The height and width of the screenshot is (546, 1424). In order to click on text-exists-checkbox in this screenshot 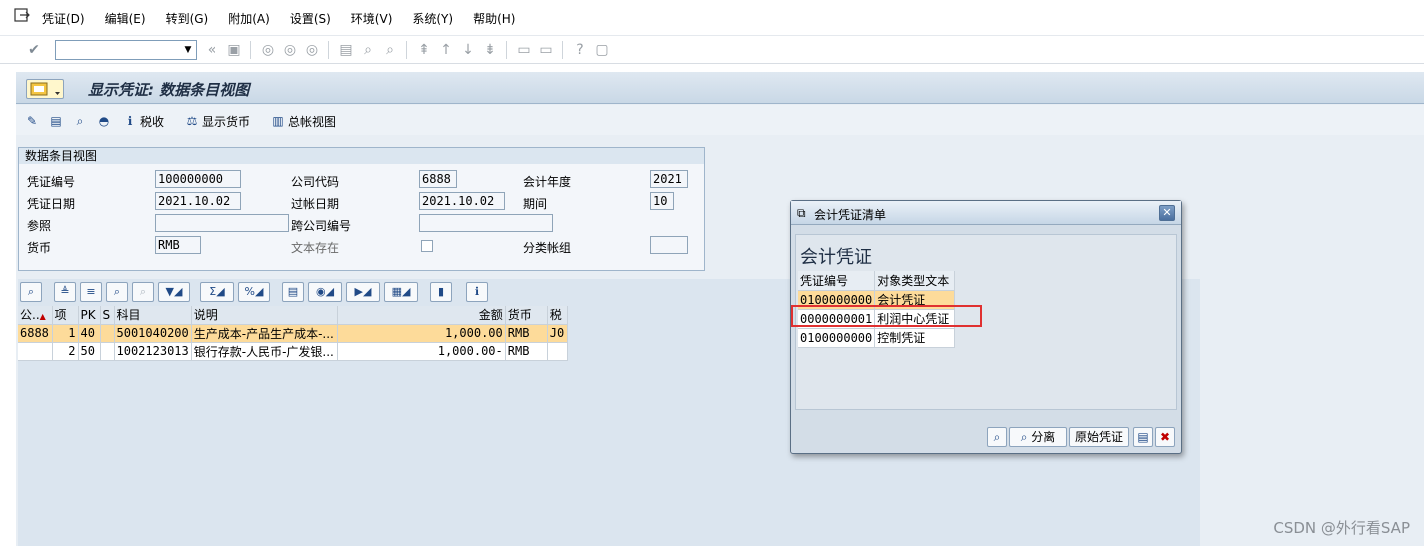, I will do `click(427, 246)`.